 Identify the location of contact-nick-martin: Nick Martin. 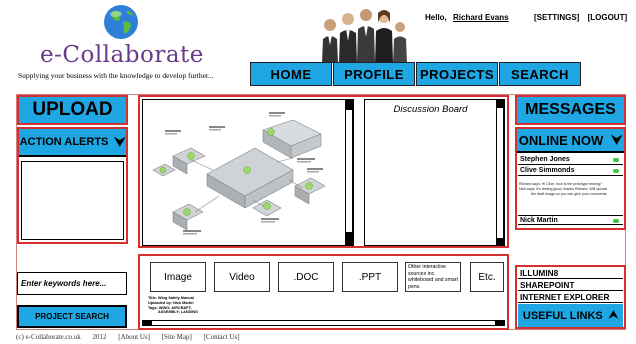
(570, 220).